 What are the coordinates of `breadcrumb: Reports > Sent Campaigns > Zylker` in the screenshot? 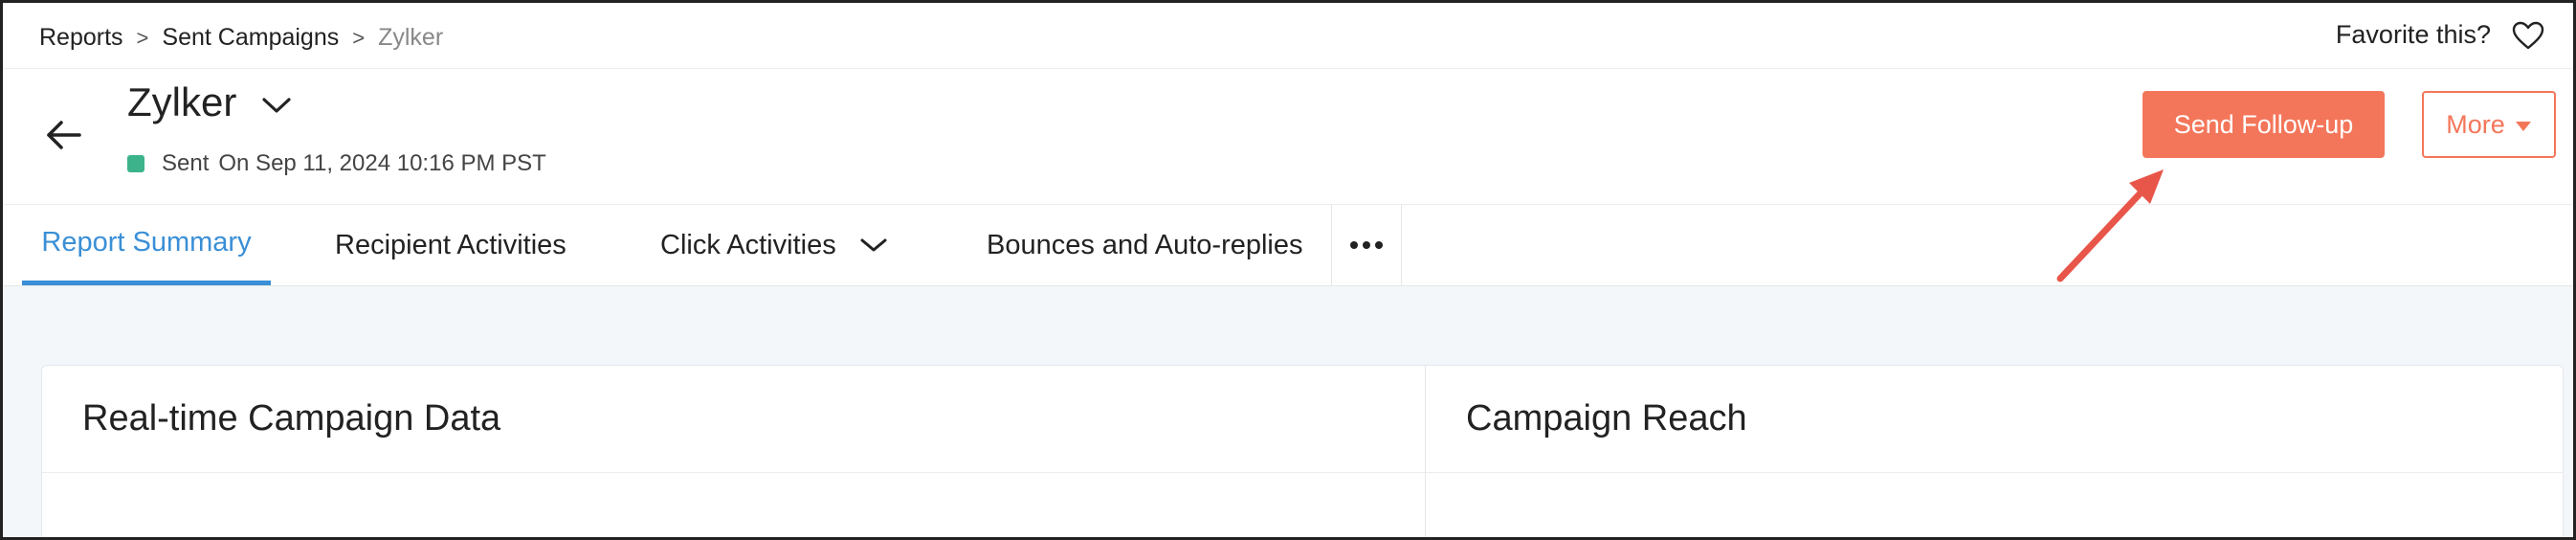 It's located at (241, 38).